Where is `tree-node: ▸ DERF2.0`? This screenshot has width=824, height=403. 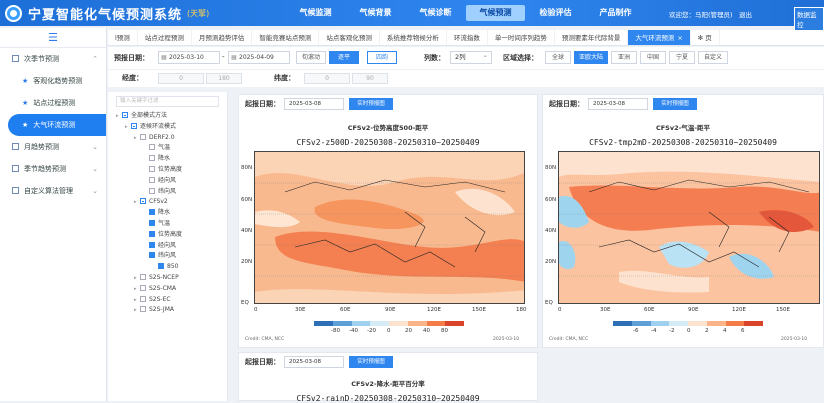
tree-node: ▸ DERF2.0 is located at coordinates (167, 138).